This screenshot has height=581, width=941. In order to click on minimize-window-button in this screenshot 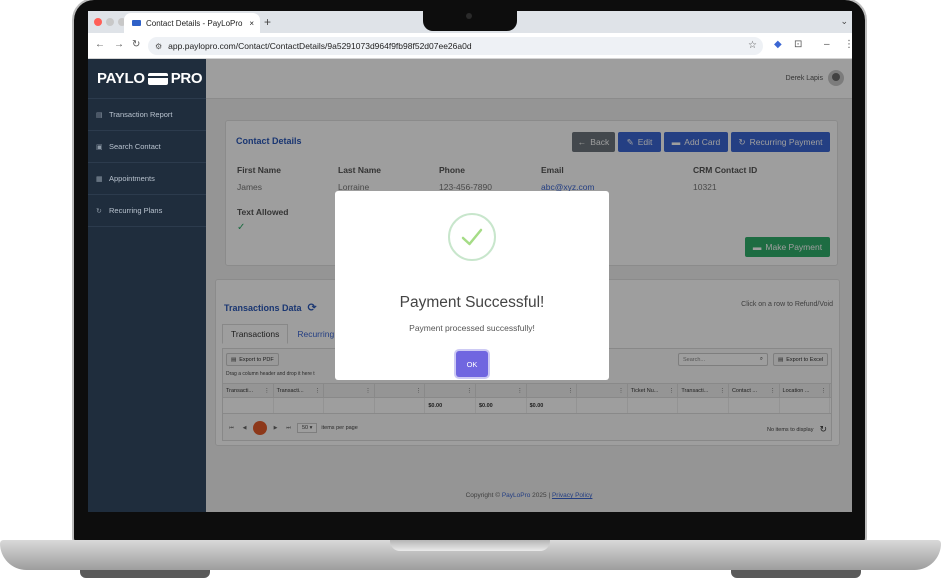, I will do `click(110, 22)`.